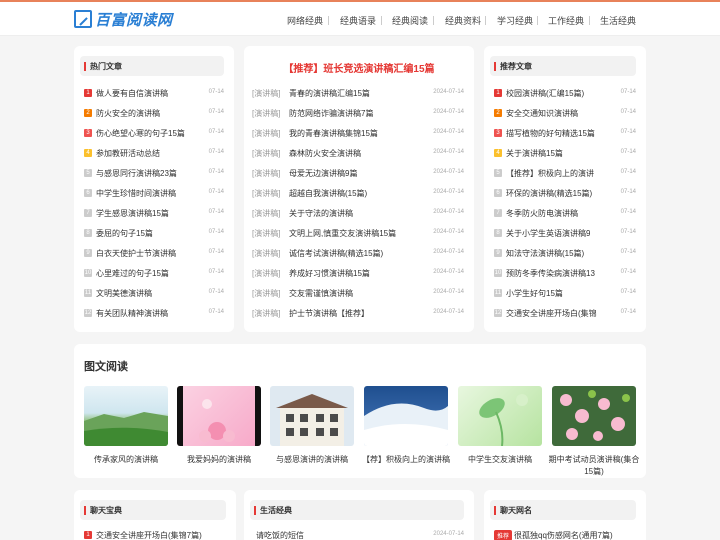 The height and width of the screenshot is (540, 720). I want to click on leaf-photo, so click(500, 416).